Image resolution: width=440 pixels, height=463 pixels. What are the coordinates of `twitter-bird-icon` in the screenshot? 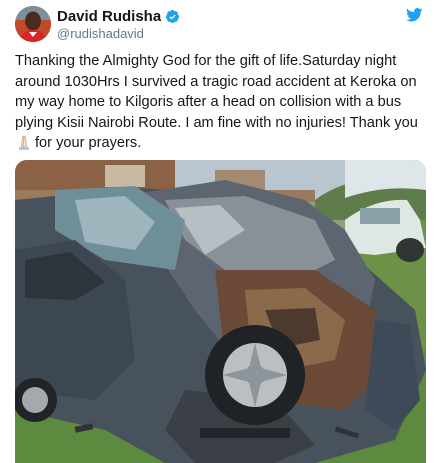 It's located at (414, 15).